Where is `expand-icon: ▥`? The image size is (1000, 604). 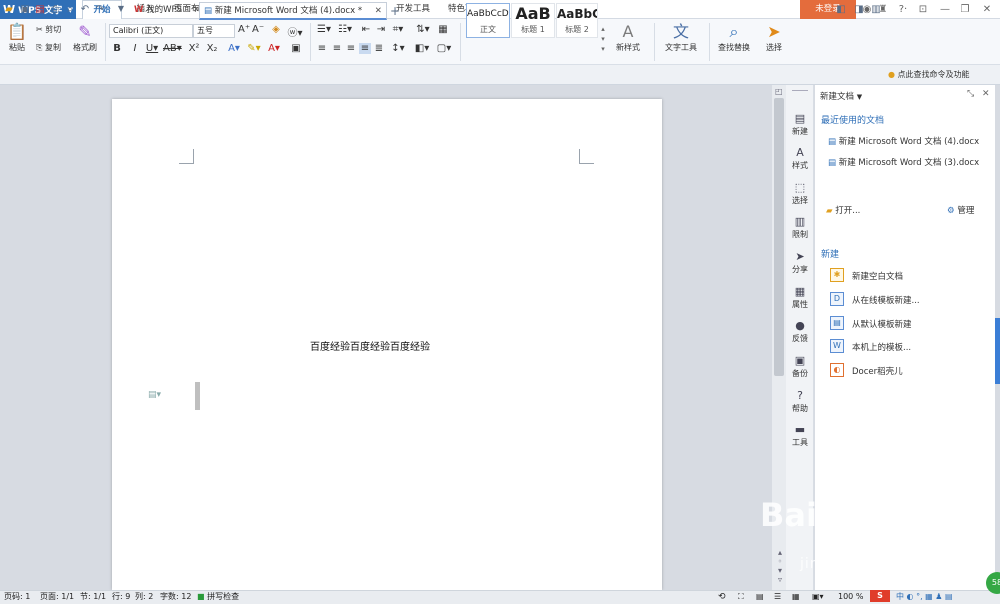
expand-icon: ▥ is located at coordinates (876, 9).